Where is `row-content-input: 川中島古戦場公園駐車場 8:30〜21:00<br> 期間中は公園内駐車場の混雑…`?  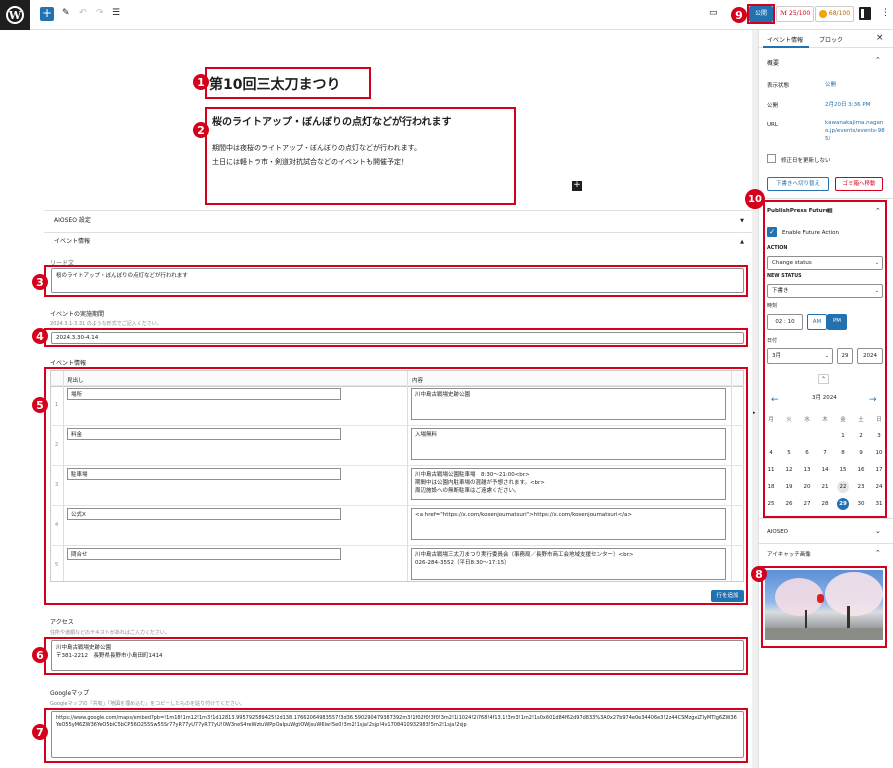
row-content-input: 川中島古戦場公園駐車場 8:30〜21:00<br> 期間中は公園内駐車場の混雑… is located at coordinates (568, 484).